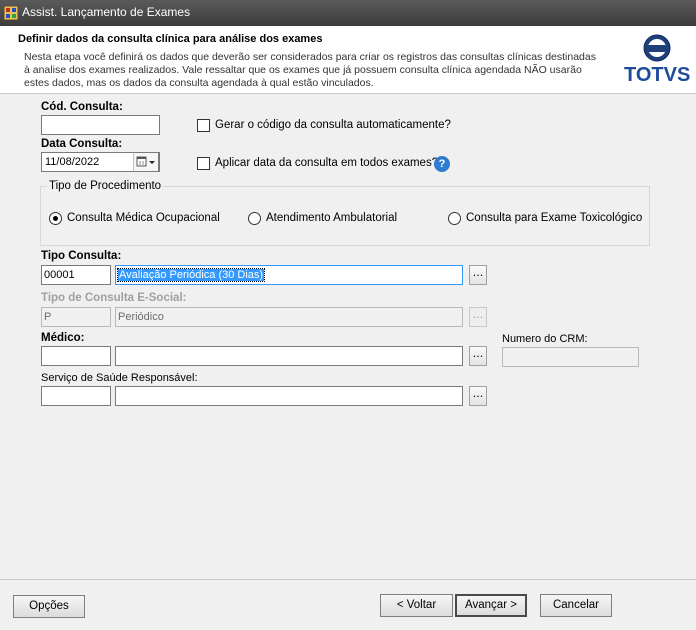 Image resolution: width=696 pixels, height=630 pixels. Describe the element at coordinates (76, 317) in the screenshot. I see `tipo-esocial-code-input: P` at that location.